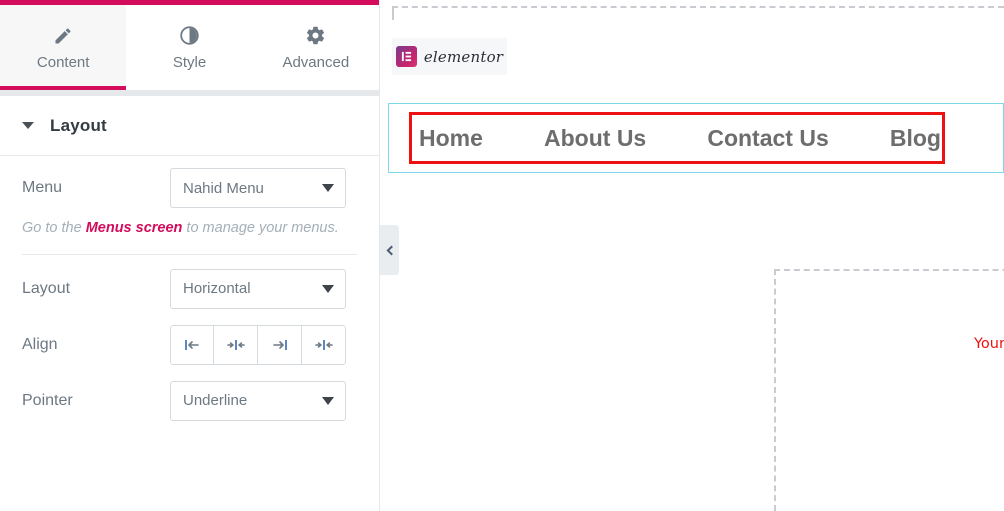 This screenshot has height=511, width=1004. Describe the element at coordinates (215, 401) in the screenshot. I see `pointer-select-value: Underline` at that location.